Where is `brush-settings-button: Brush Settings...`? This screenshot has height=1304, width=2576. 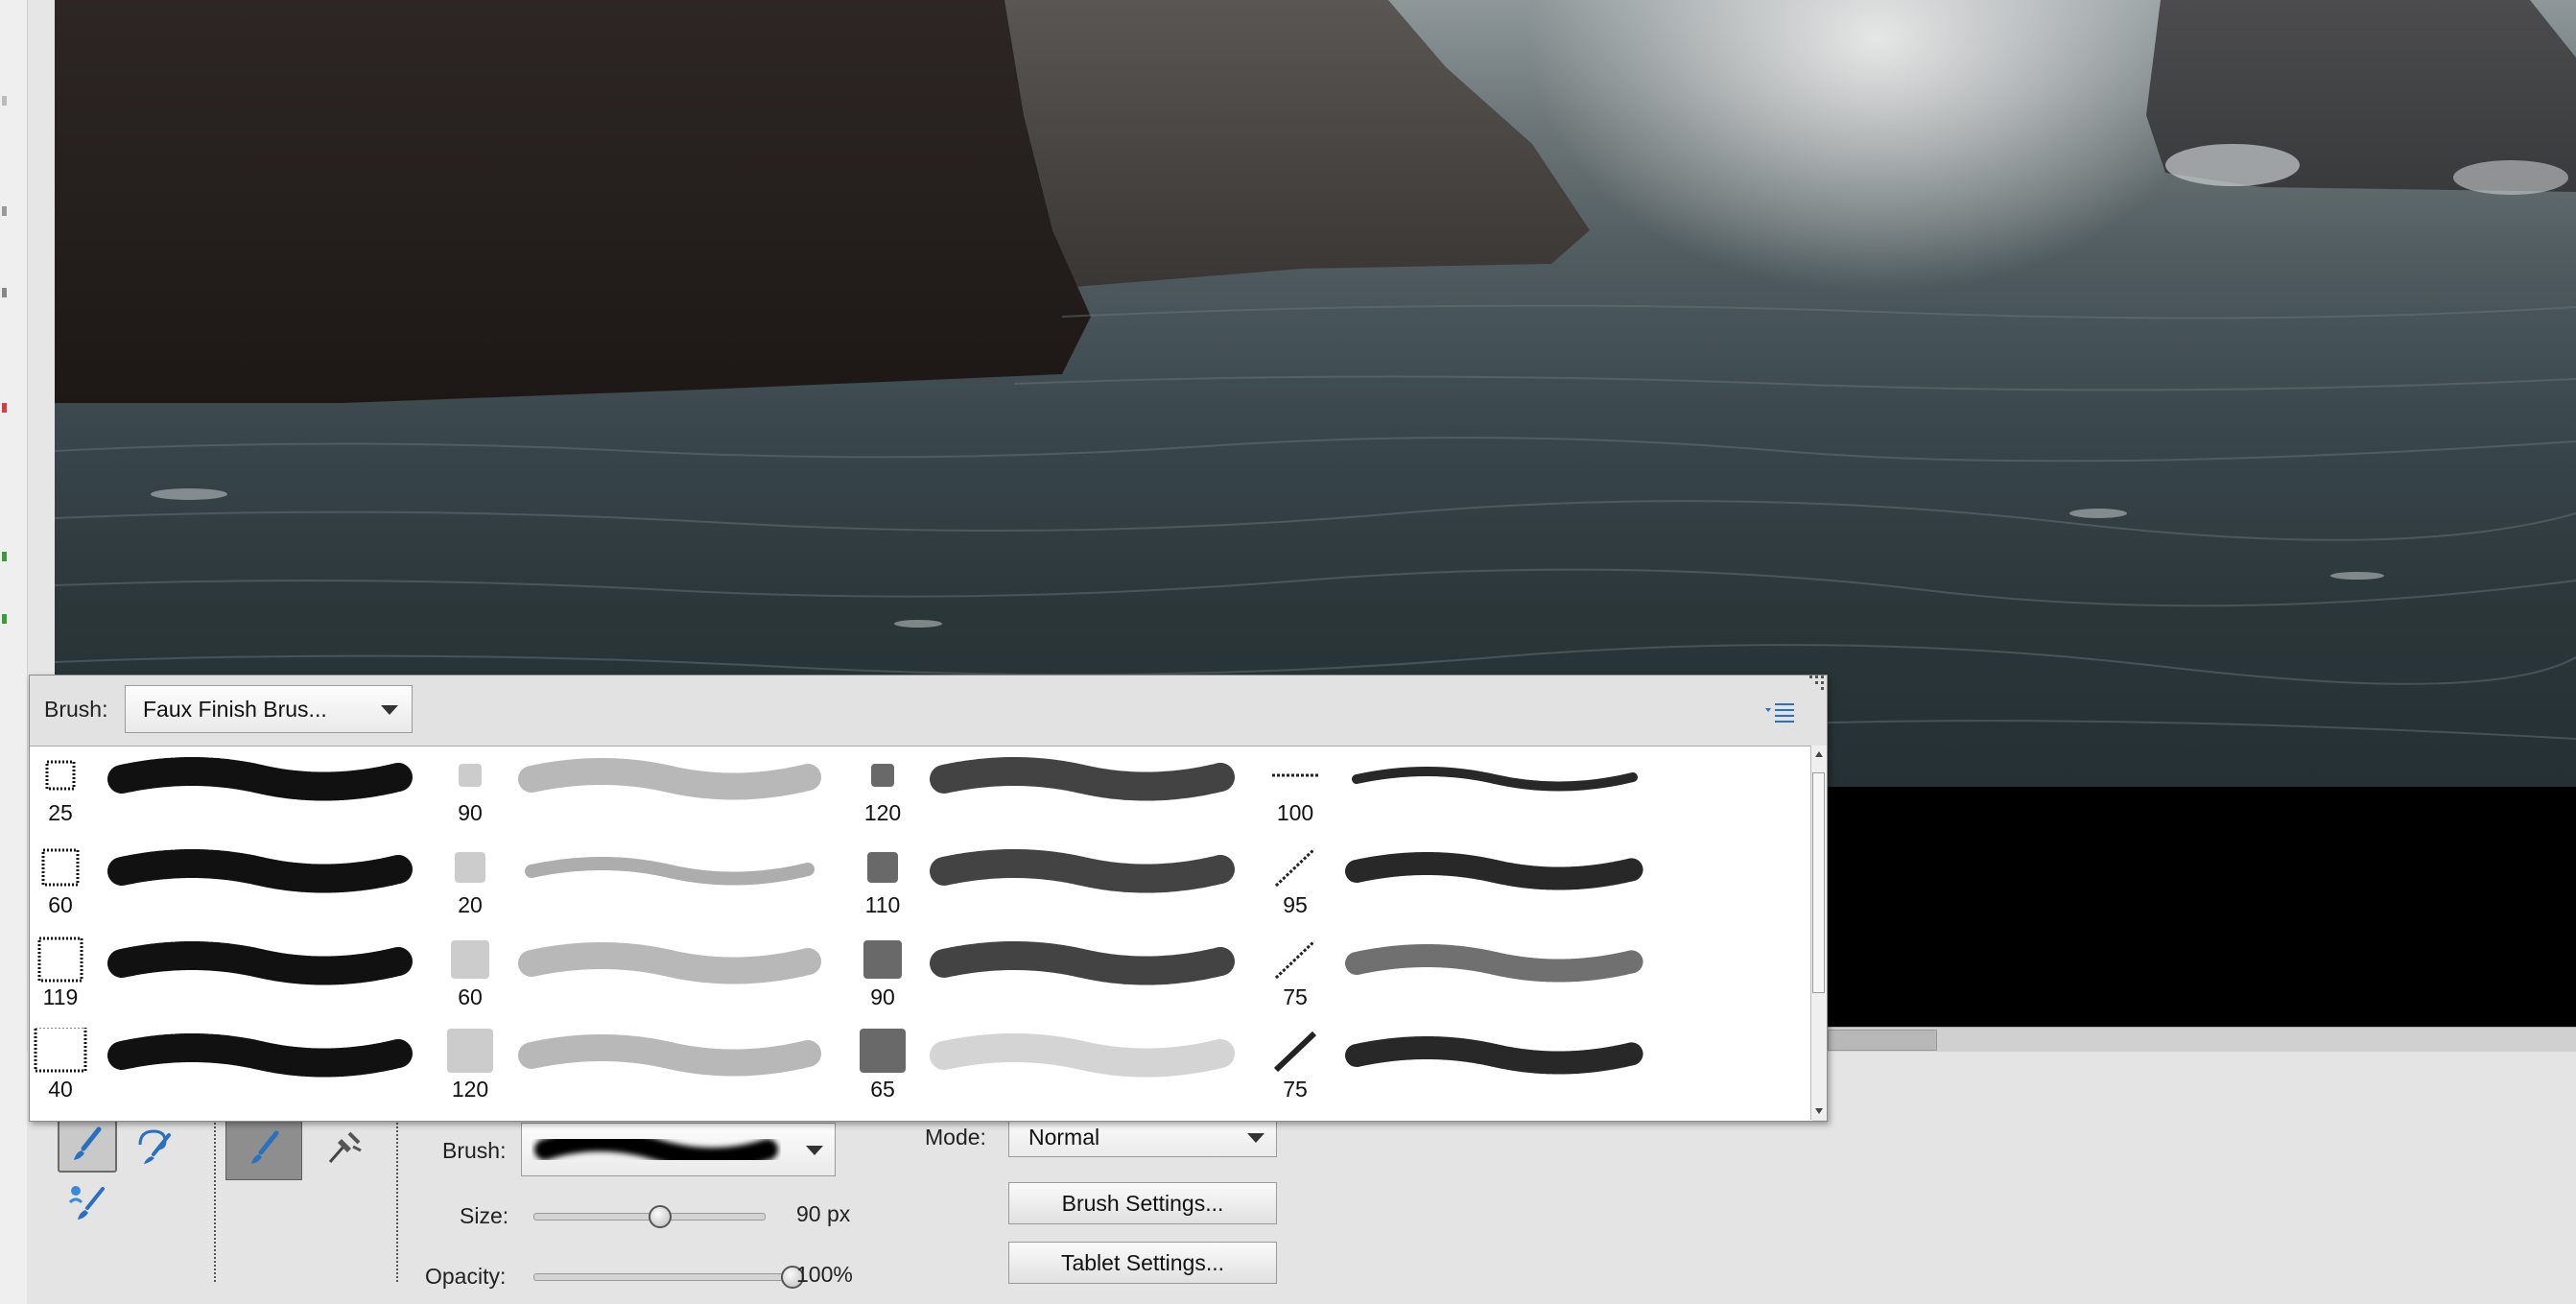
brush-settings-button: Brush Settings... is located at coordinates (1142, 1203).